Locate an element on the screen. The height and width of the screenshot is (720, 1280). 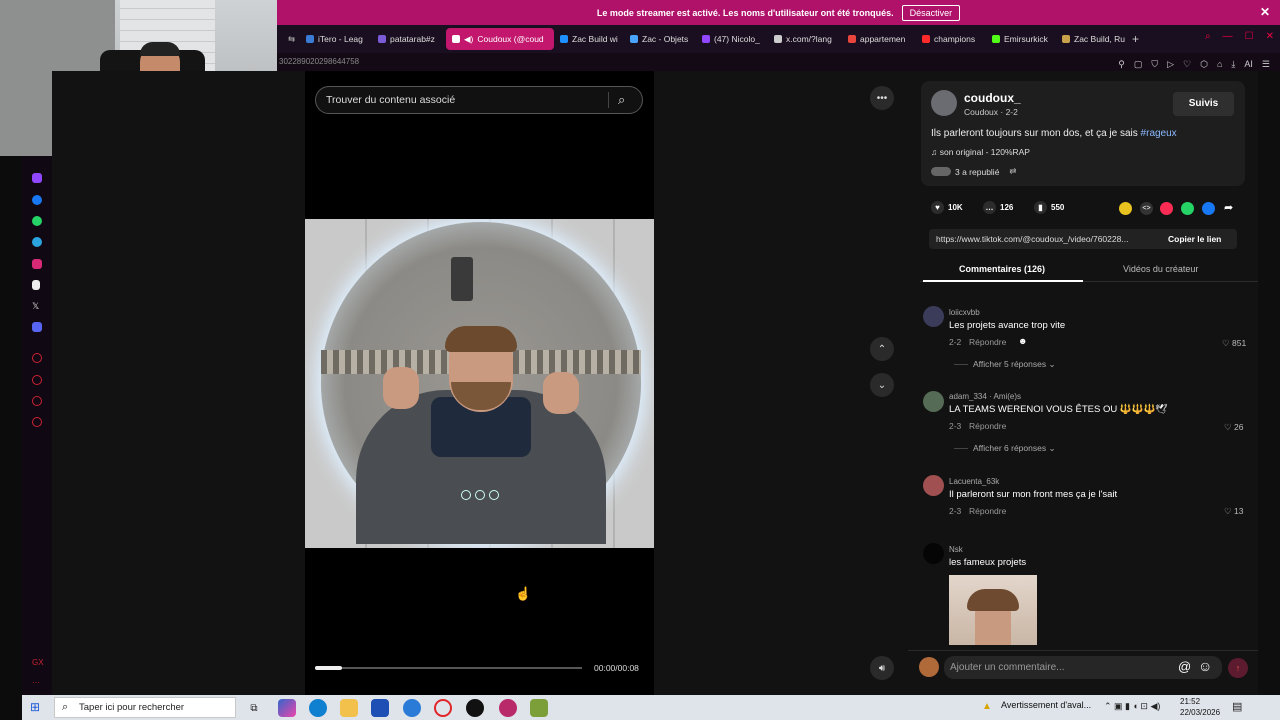
tab-zac-objets: Zac - Objets is located at coordinates (660, 39).